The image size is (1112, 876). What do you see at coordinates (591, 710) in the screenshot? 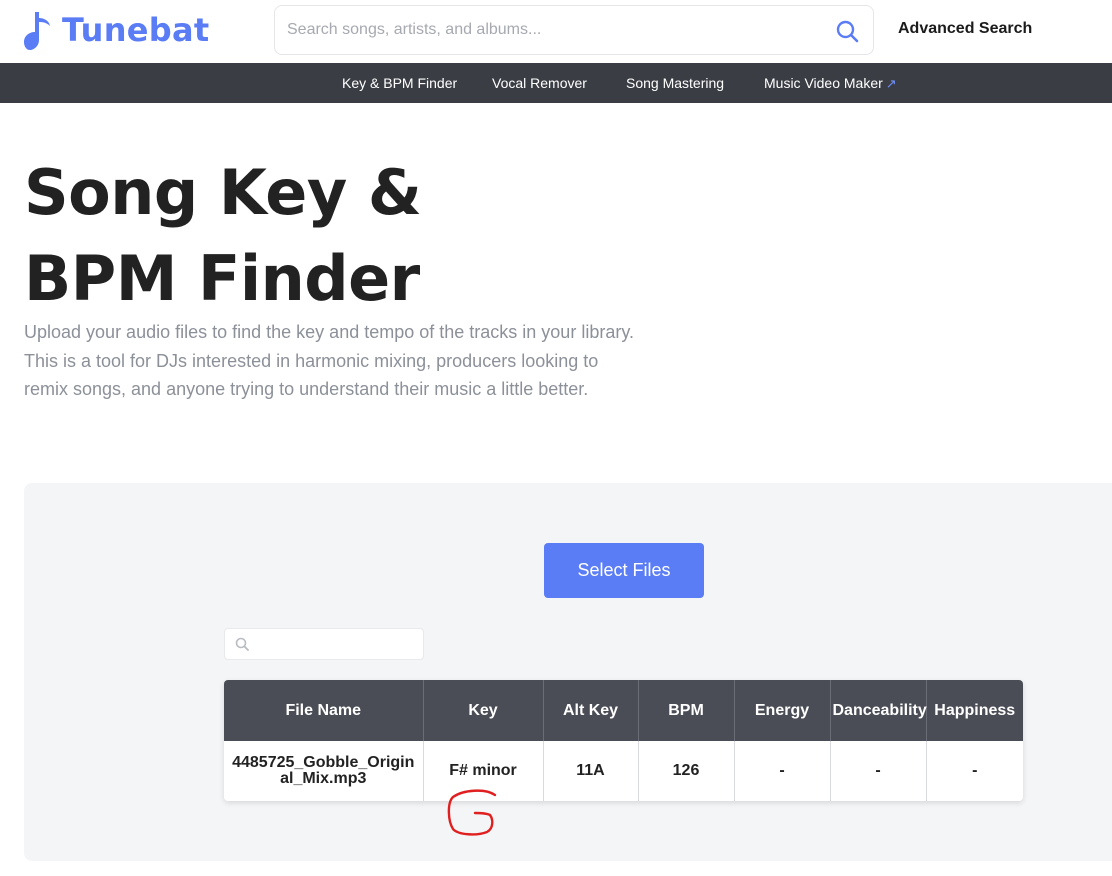
I see `column-header-alt-key: Alt Key` at bounding box center [591, 710].